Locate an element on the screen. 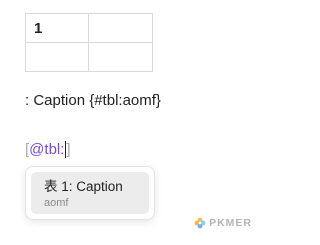 This screenshot has width=320, height=245. suggestion-subtitle: aomf is located at coordinates (56, 203).